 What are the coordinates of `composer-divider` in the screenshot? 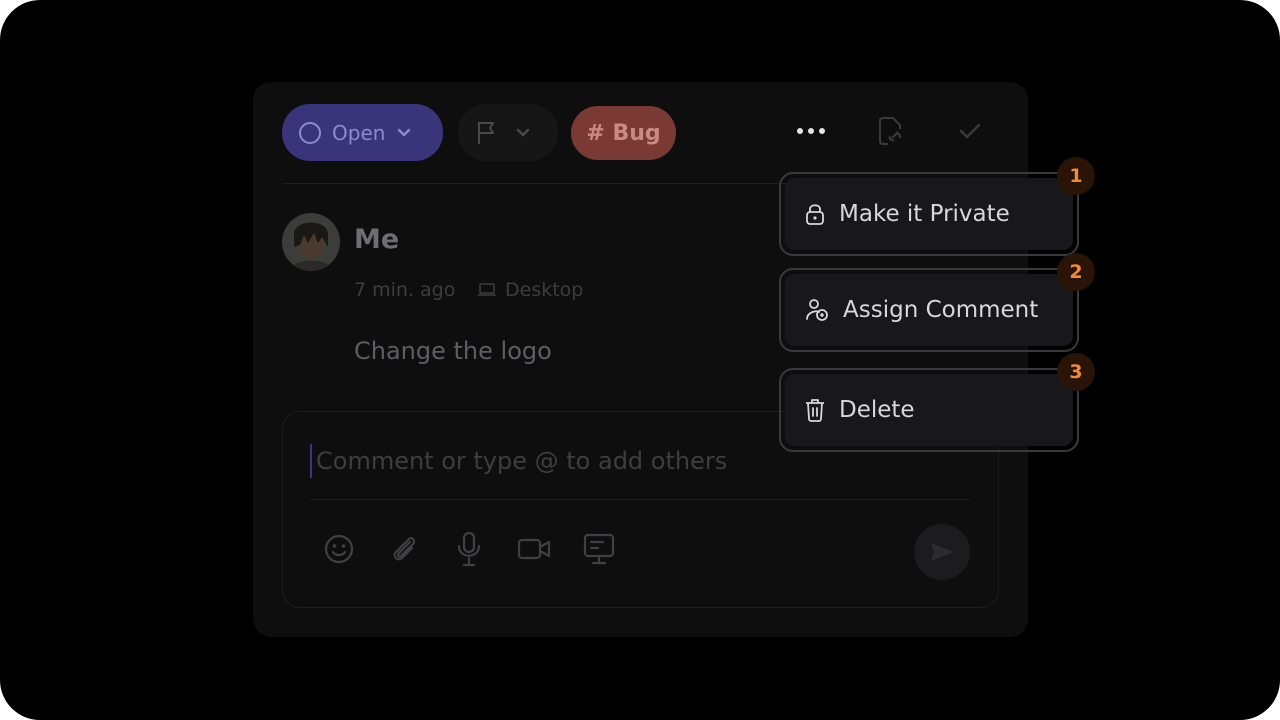 It's located at (640, 499).